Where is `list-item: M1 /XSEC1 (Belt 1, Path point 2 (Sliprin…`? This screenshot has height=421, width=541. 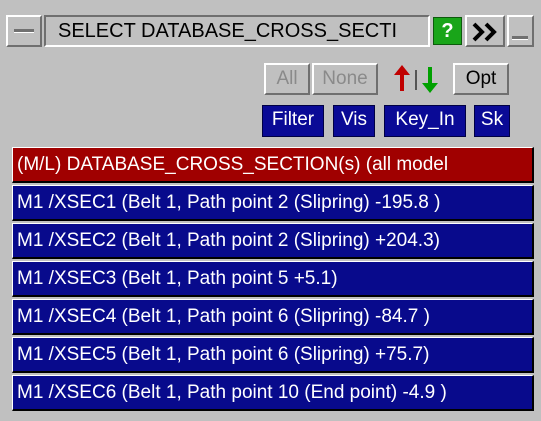
list-item: M1 /XSEC1 (Belt 1, Path point 2 (Sliprin… is located at coordinates (273, 203).